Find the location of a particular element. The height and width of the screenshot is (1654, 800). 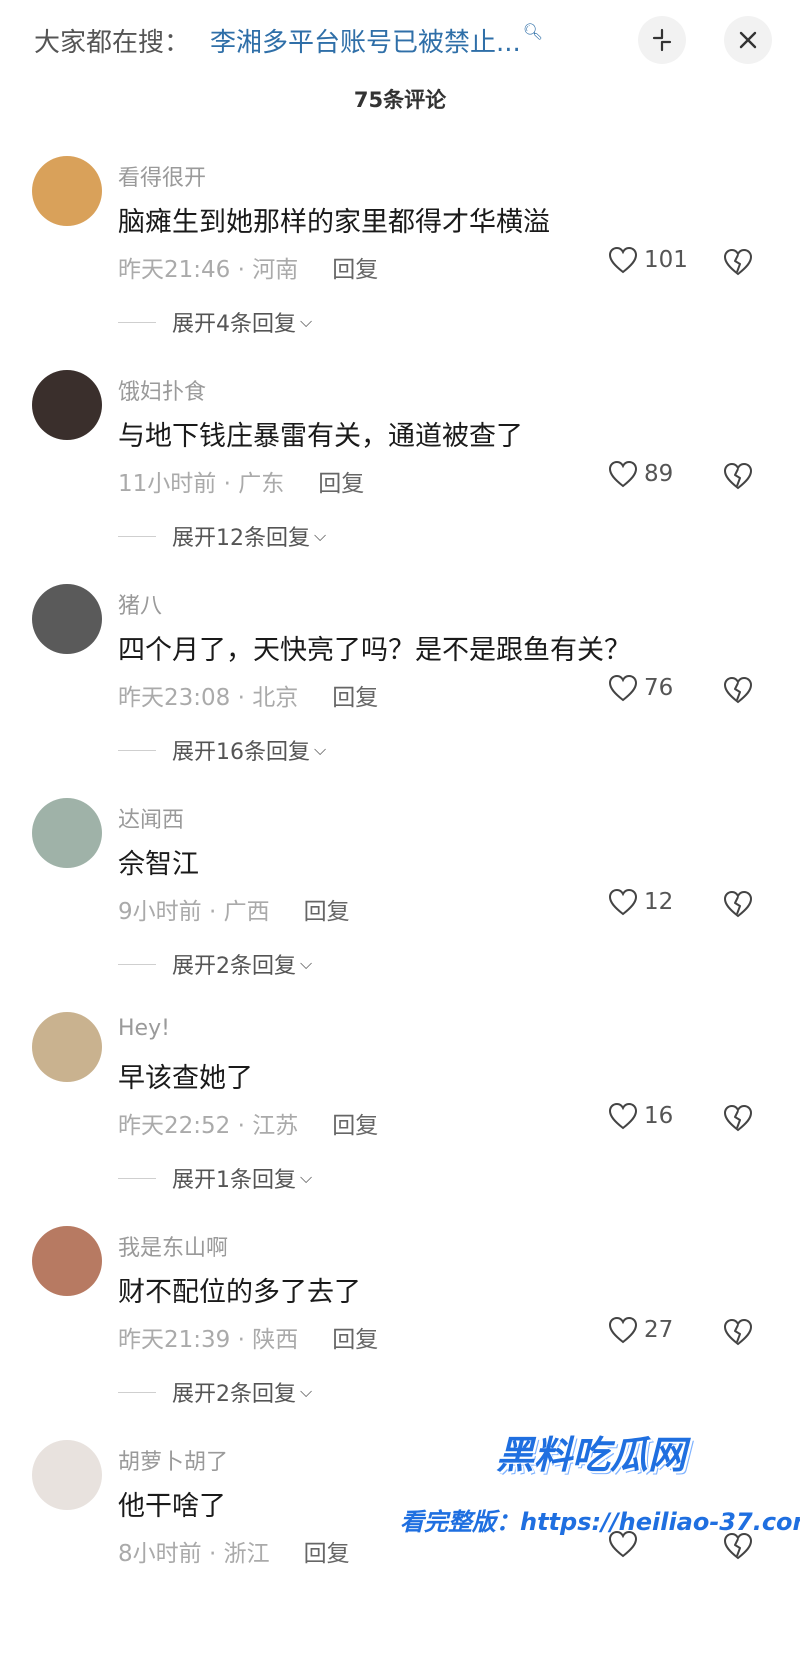

close-button is located at coordinates (748, 40).